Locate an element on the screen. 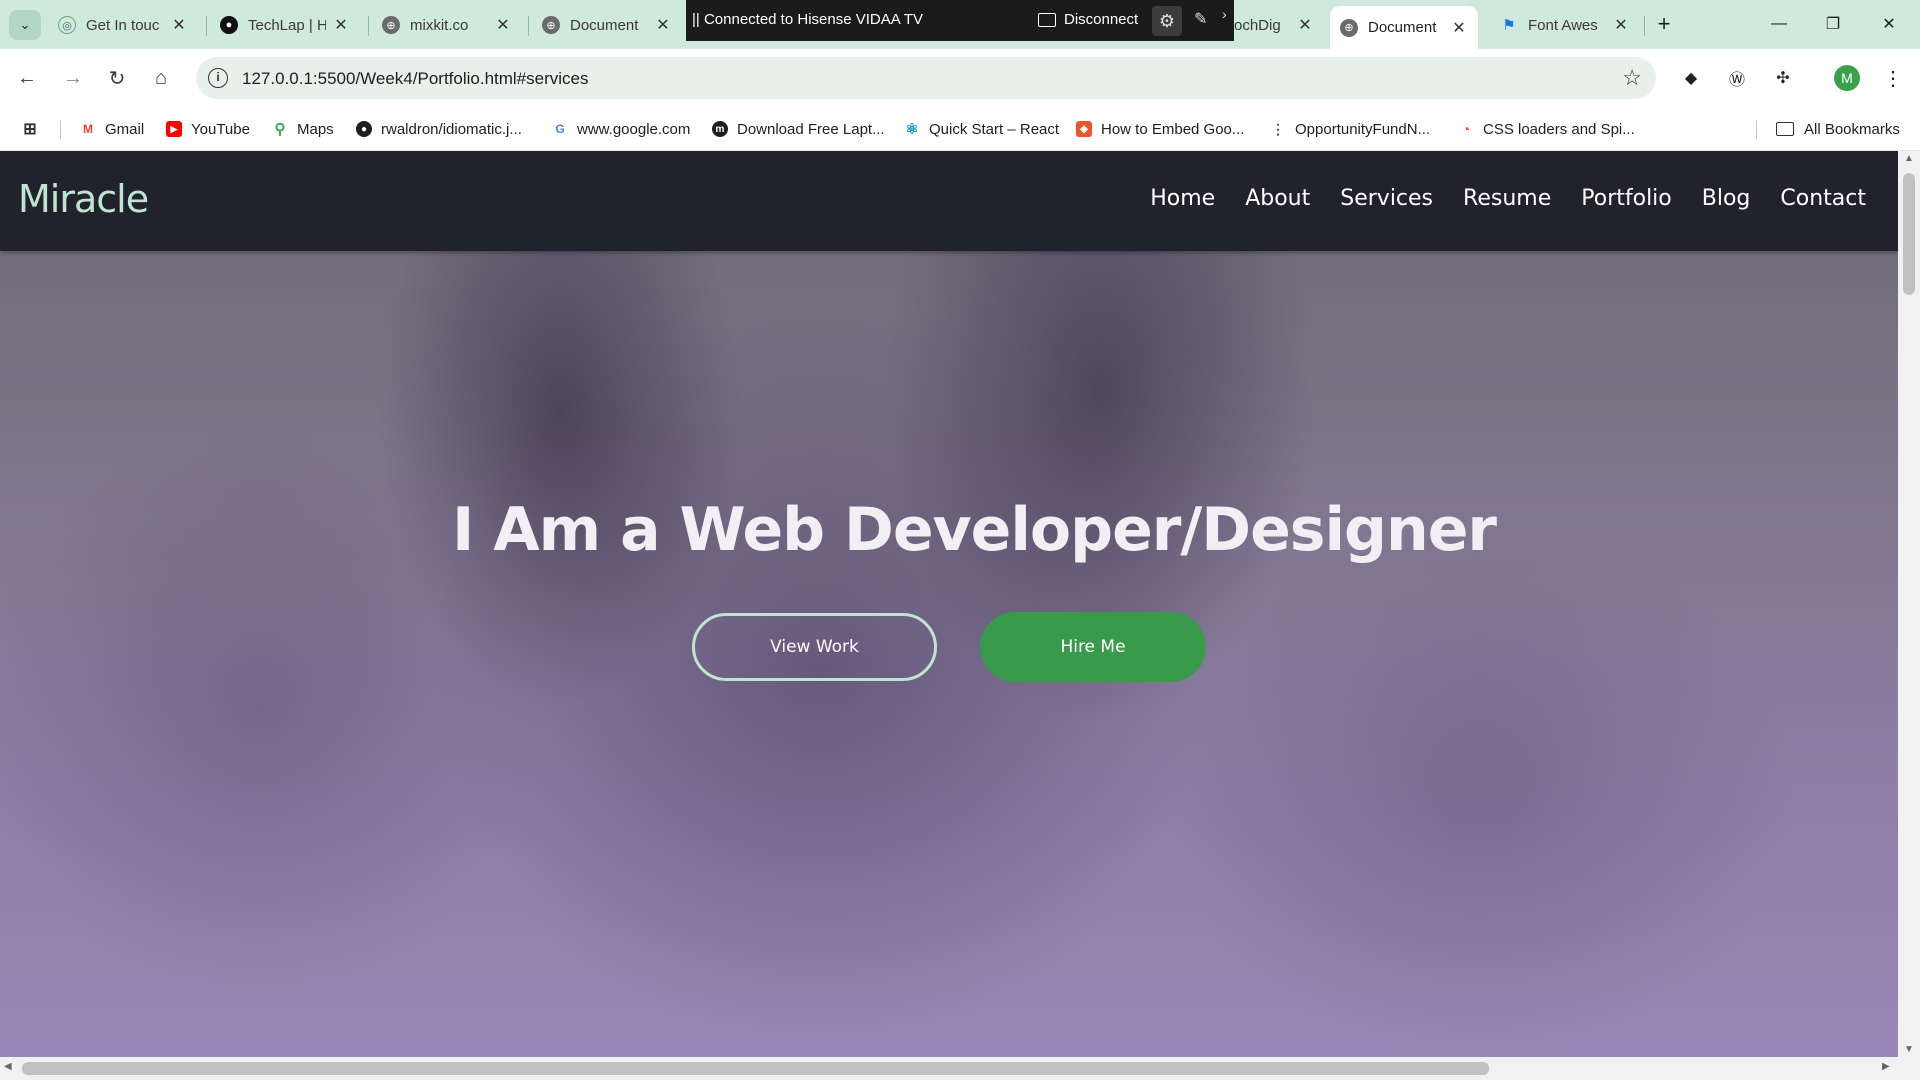 Image resolution: width=1920 pixels, height=1080 pixels. more-menu-icon: ⋮ is located at coordinates (1893, 78).